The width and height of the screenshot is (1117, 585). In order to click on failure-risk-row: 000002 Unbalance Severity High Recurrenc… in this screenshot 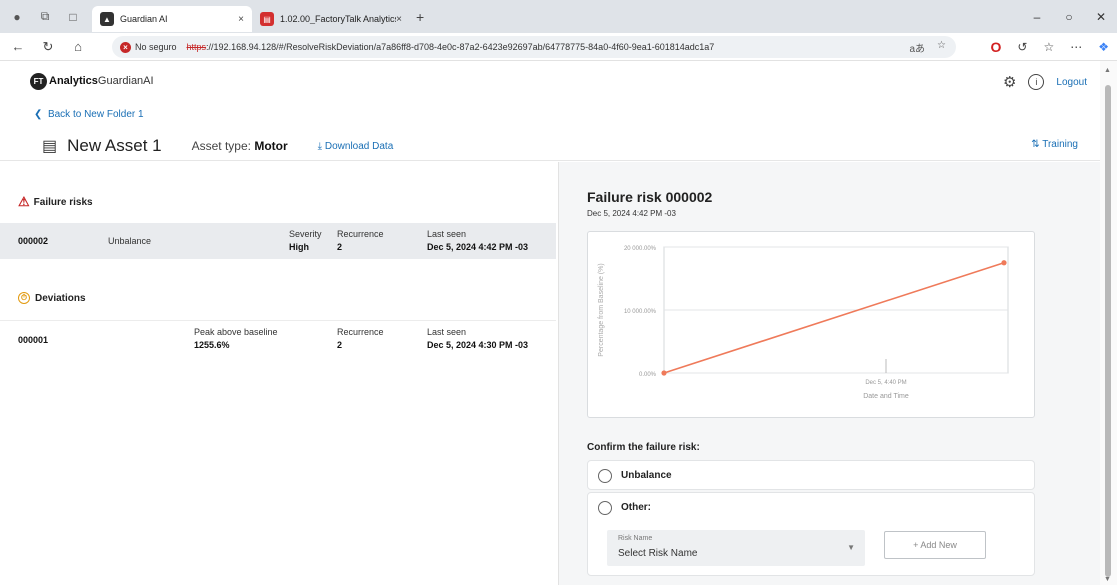, I will do `click(278, 241)`.